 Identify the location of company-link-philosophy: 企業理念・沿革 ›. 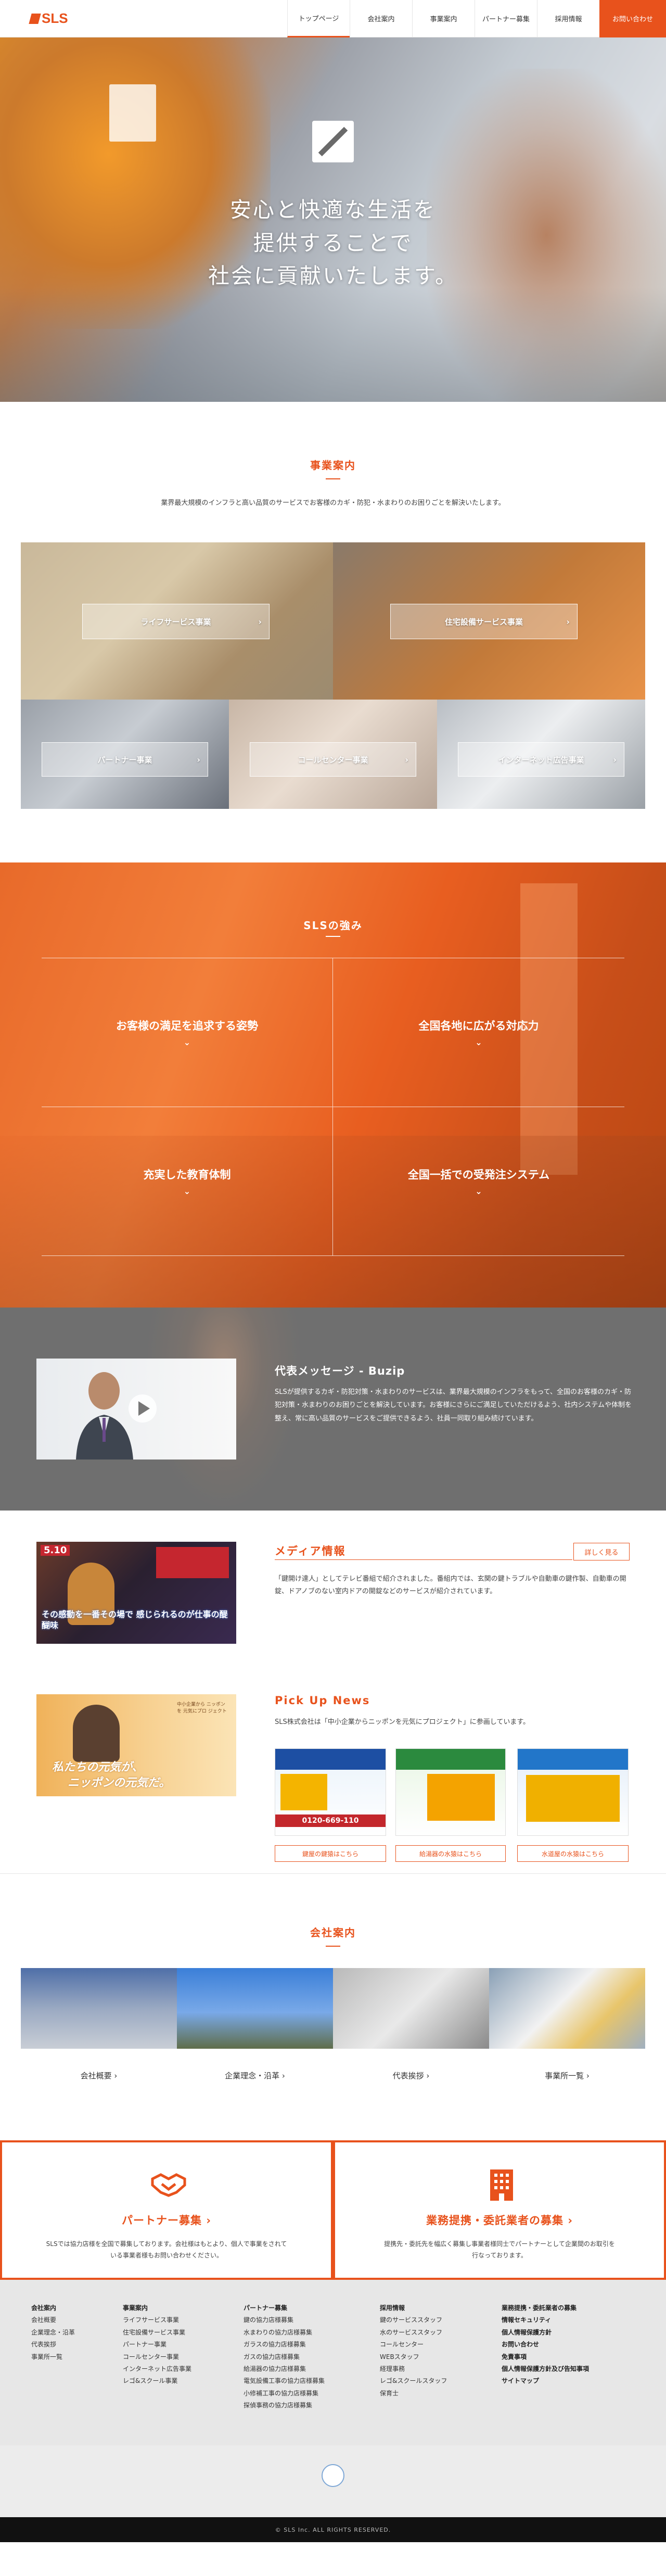
(255, 2075).